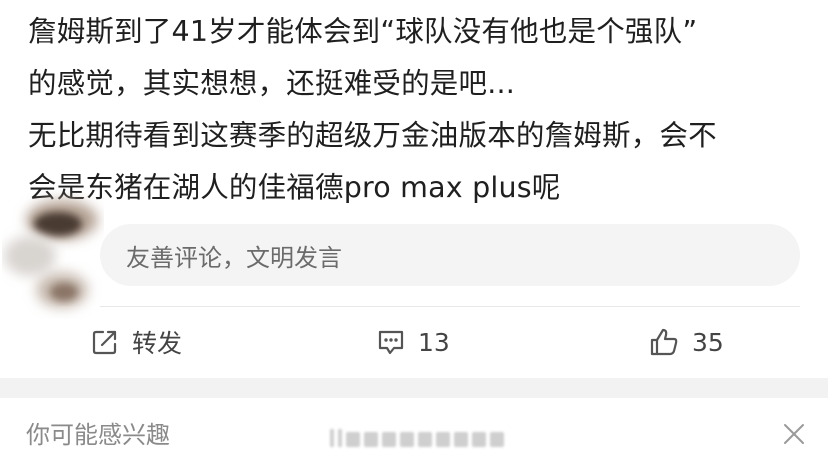  I want to click on section-separator, so click(414, 388).